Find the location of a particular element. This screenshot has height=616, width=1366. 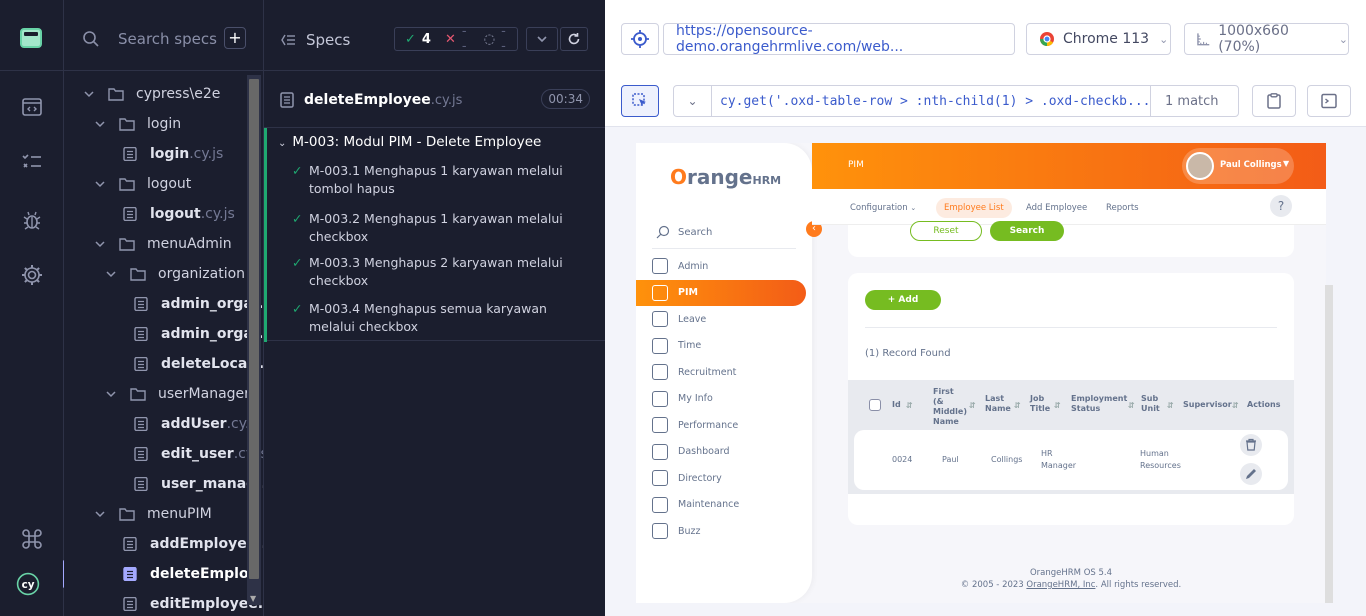

folder-label: userManager is located at coordinates (204, 394).